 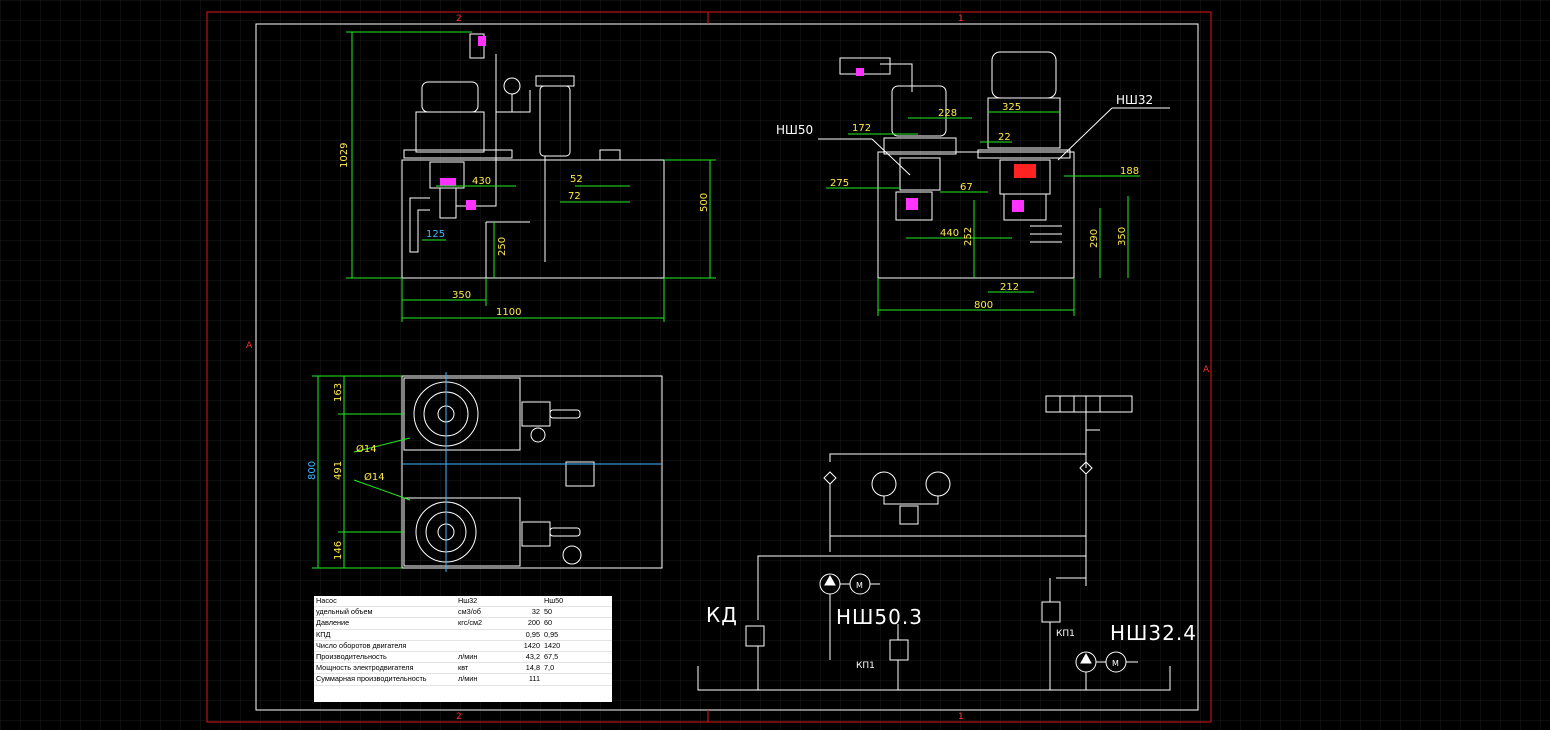 What do you see at coordinates (385, 612) in the screenshot?
I see `spec-cell-name: удельный объем` at bounding box center [385, 612].